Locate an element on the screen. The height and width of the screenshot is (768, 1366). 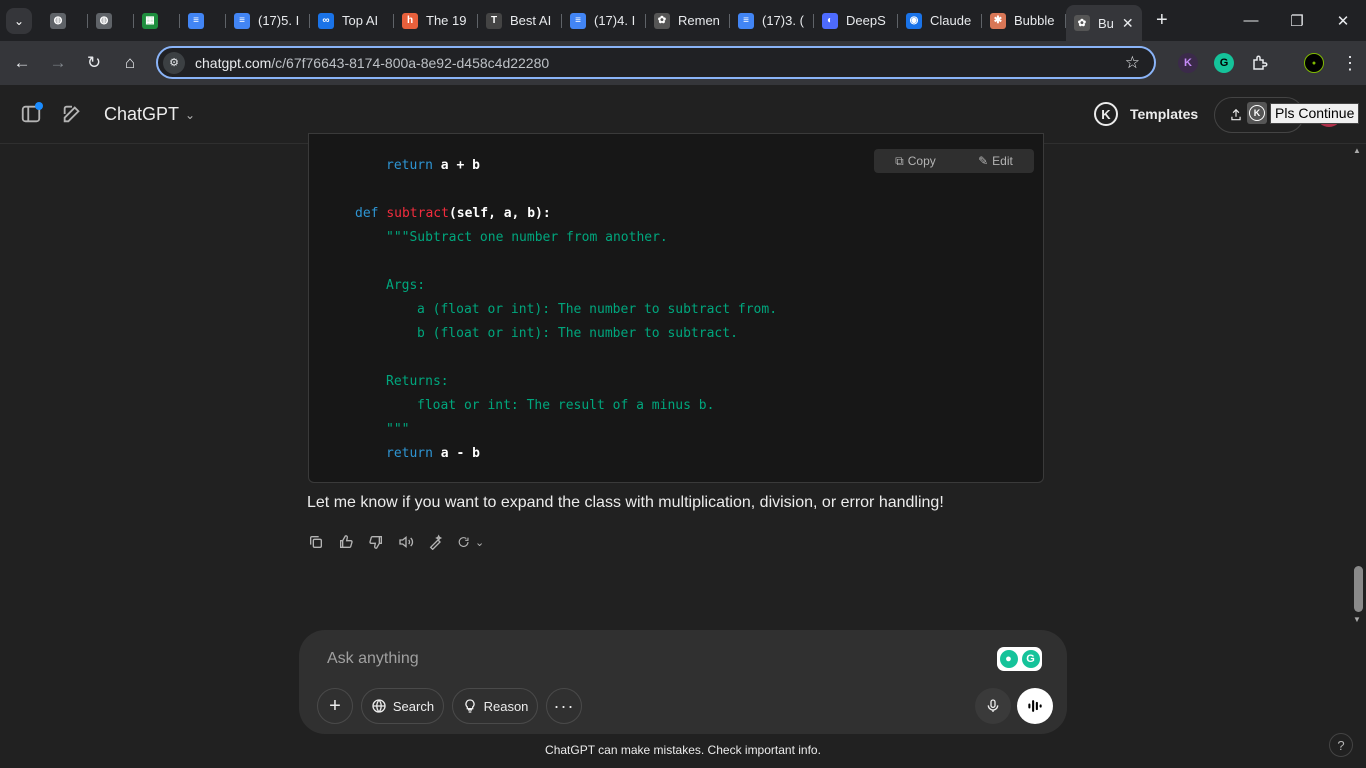
tab-title: (17)3. ( is located at coordinates (783, 20).